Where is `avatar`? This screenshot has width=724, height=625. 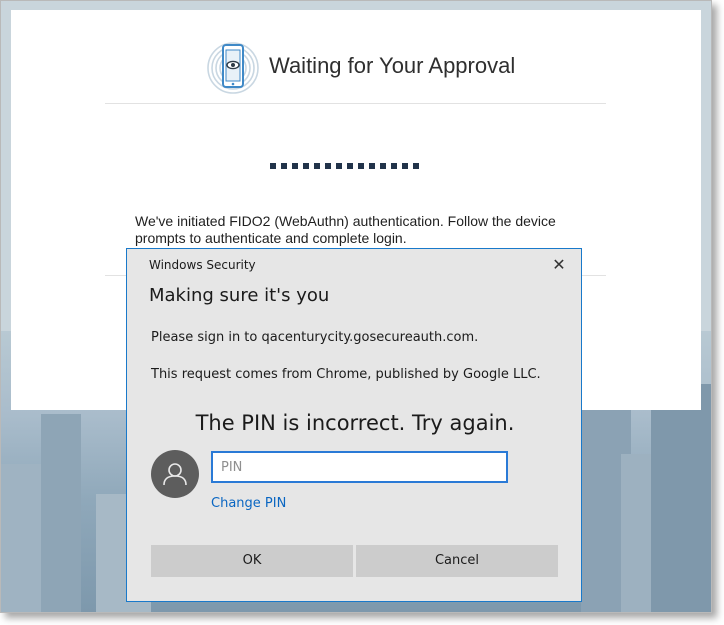
avatar is located at coordinates (175, 474).